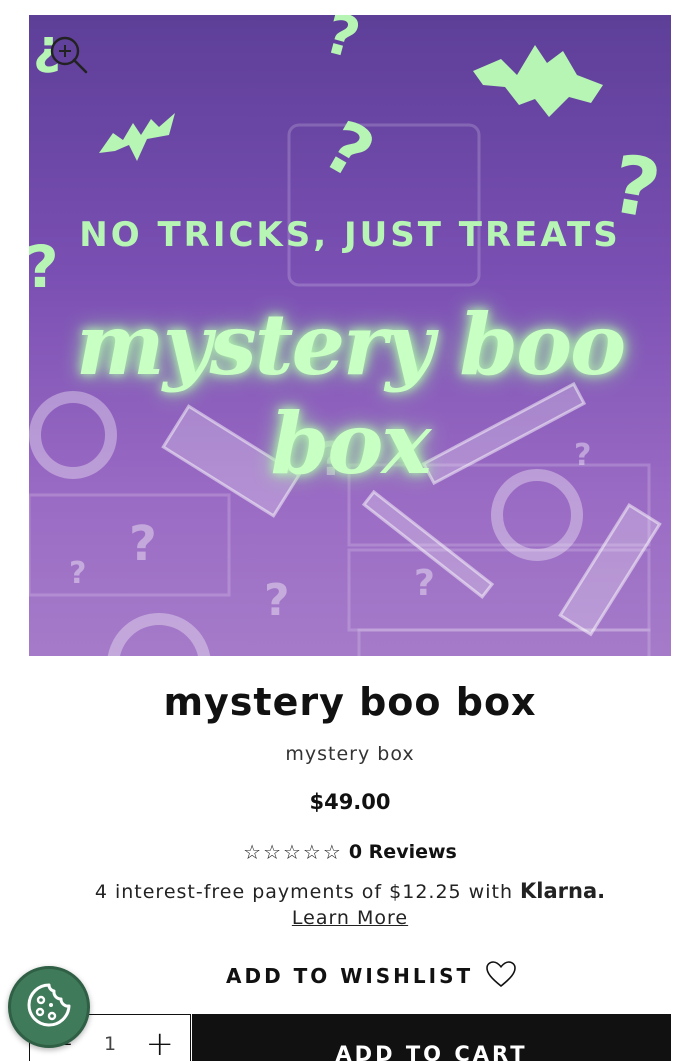 The height and width of the screenshot is (1061, 700). I want to click on quantity-increase-button: +, so click(160, 1044).